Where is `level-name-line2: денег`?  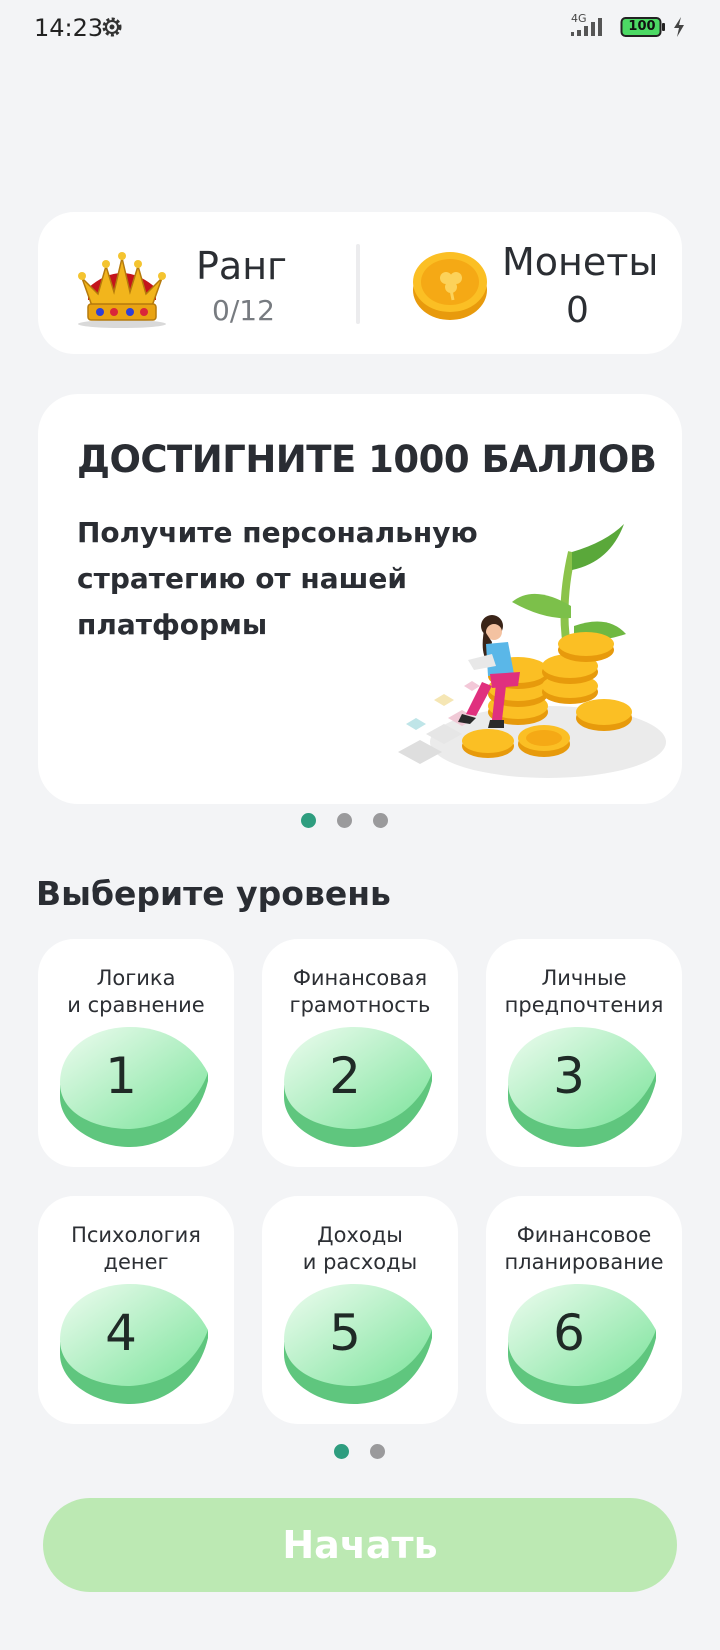 level-name-line2: денег is located at coordinates (136, 1262).